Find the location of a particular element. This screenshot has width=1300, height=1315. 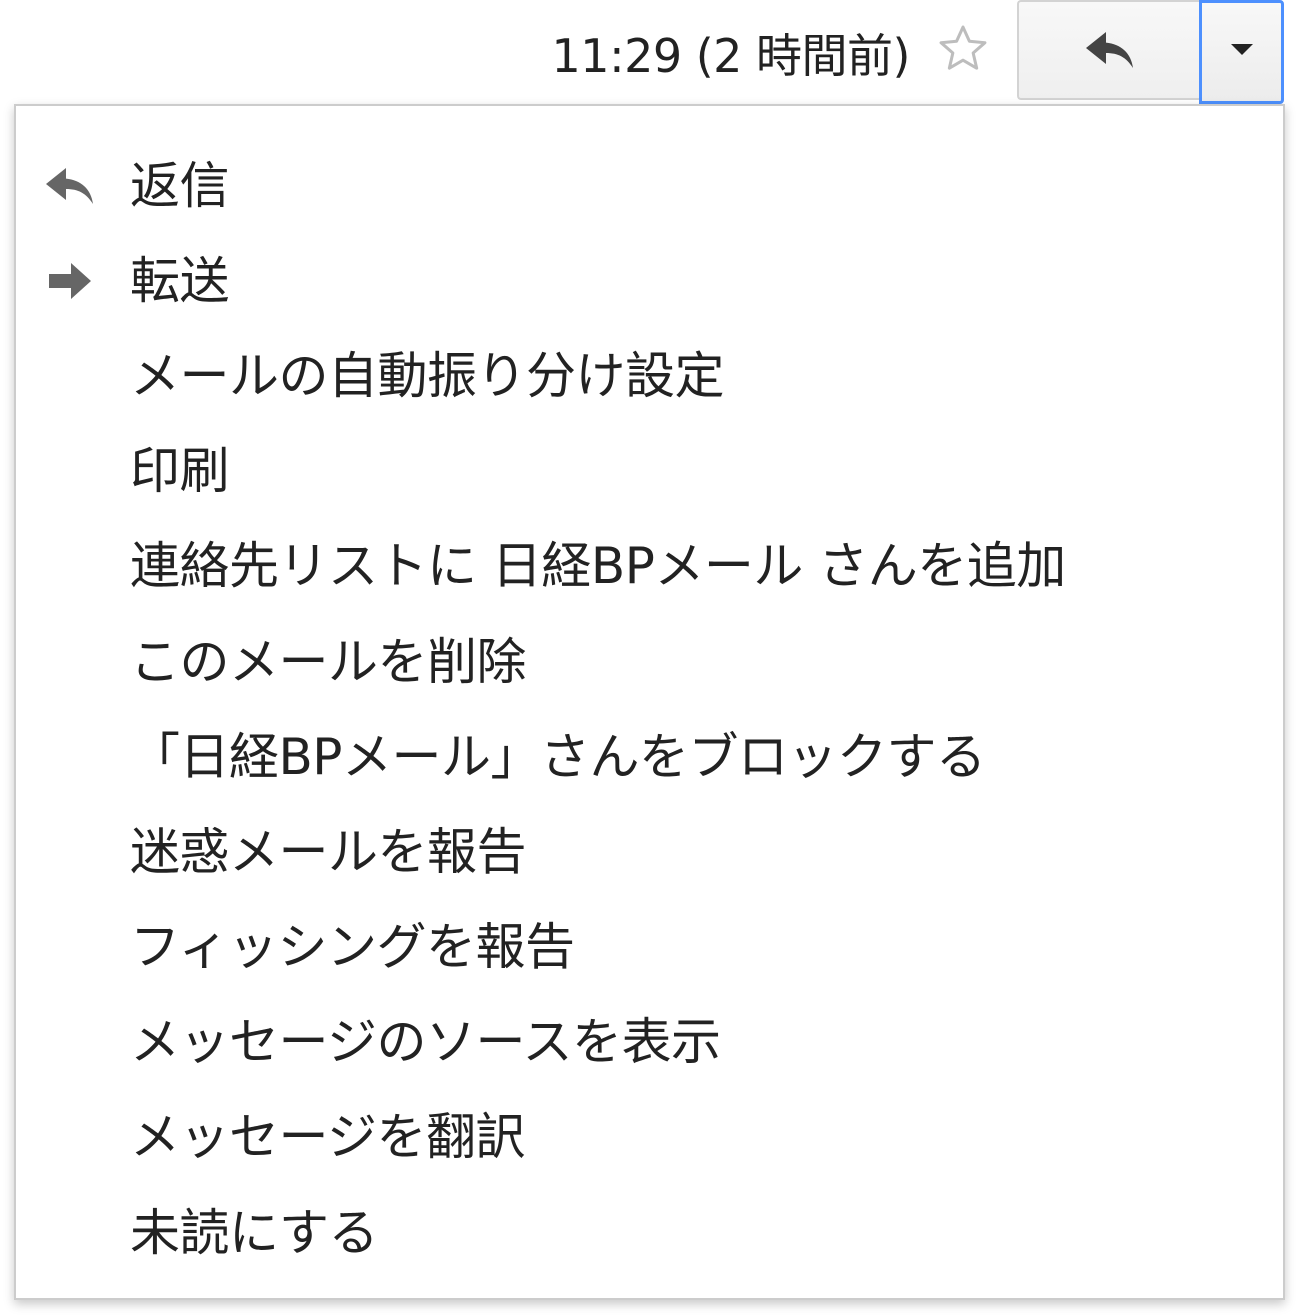

star-outline-icon is located at coordinates (963, 47).